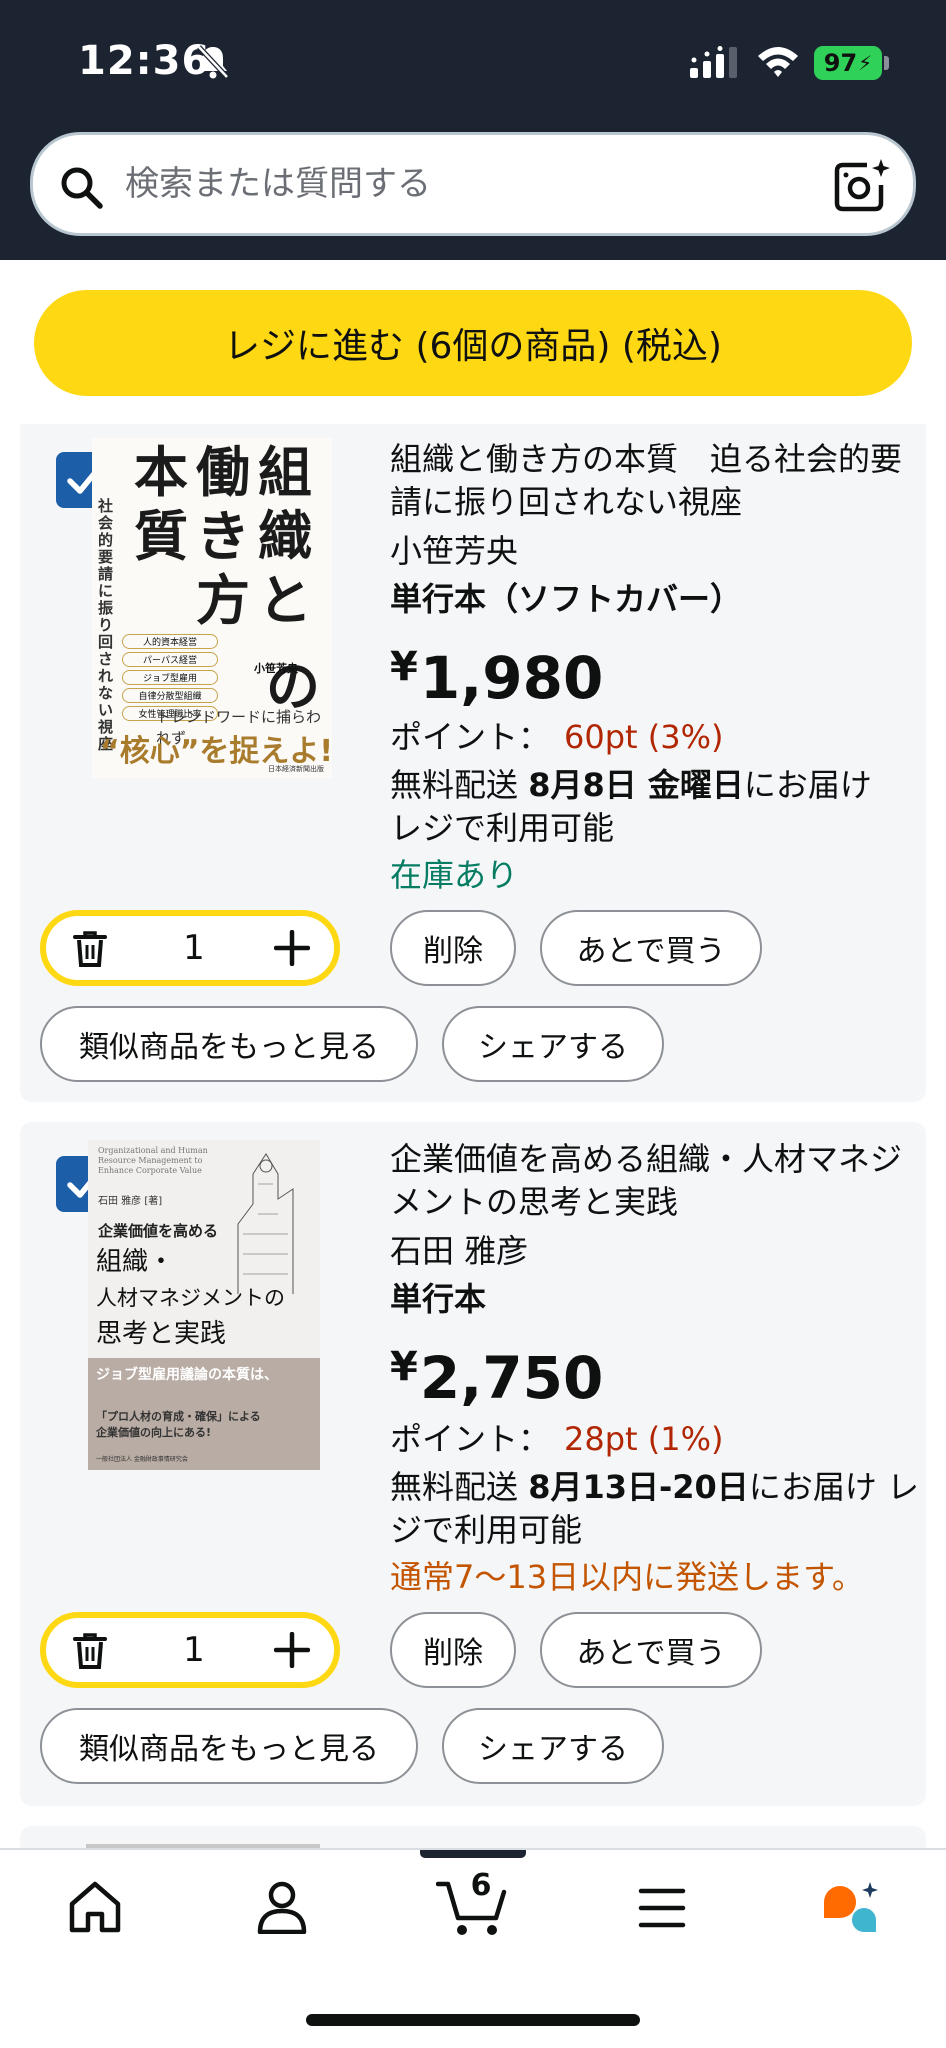 The height and width of the screenshot is (2048, 946). I want to click on cover-keyword: ジョブ型雇用, so click(170, 677).